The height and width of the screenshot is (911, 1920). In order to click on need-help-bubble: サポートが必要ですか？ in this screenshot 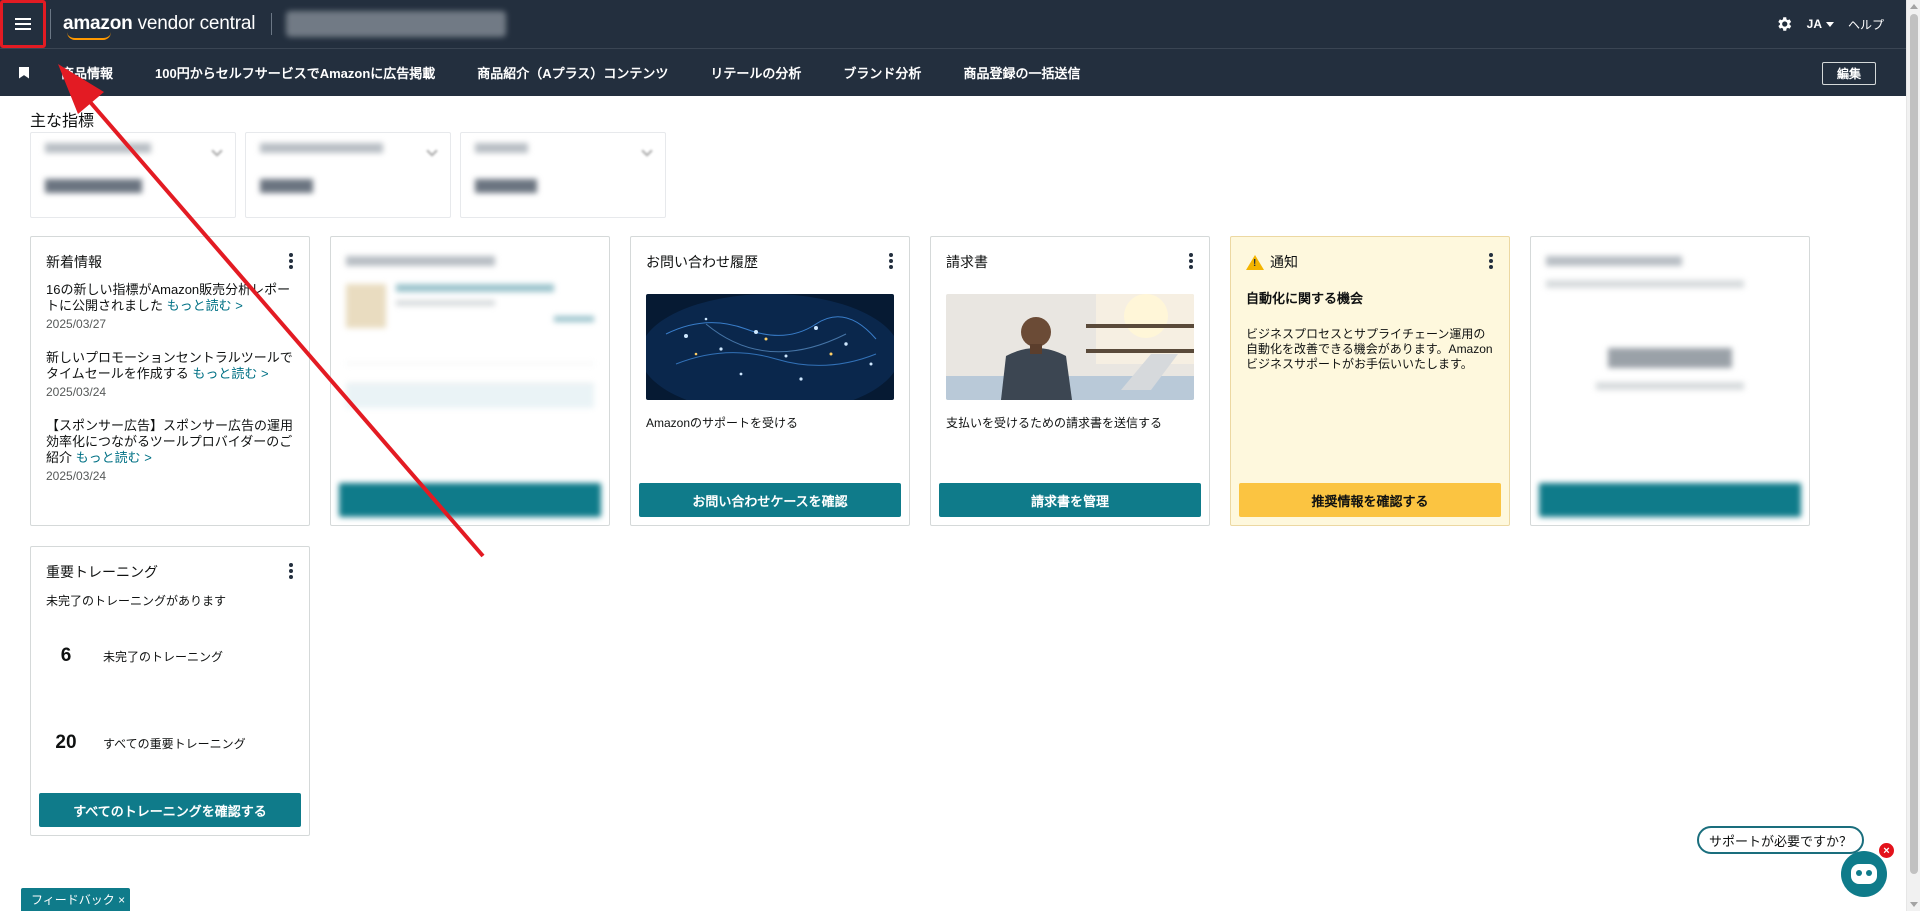, I will do `click(1781, 840)`.